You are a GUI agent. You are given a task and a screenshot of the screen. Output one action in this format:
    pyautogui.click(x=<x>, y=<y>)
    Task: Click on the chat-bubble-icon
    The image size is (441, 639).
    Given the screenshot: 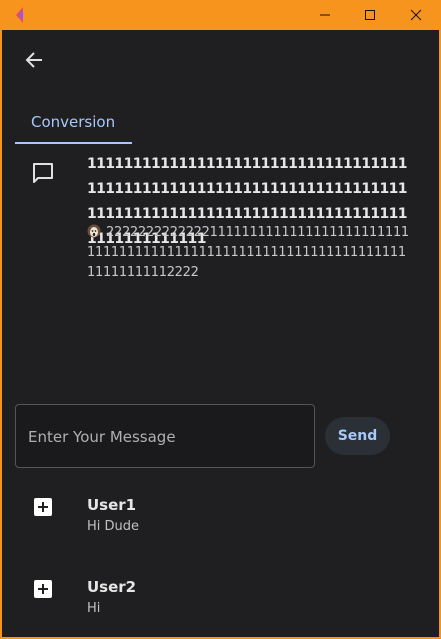 What is the action you would take?
    pyautogui.click(x=43, y=173)
    